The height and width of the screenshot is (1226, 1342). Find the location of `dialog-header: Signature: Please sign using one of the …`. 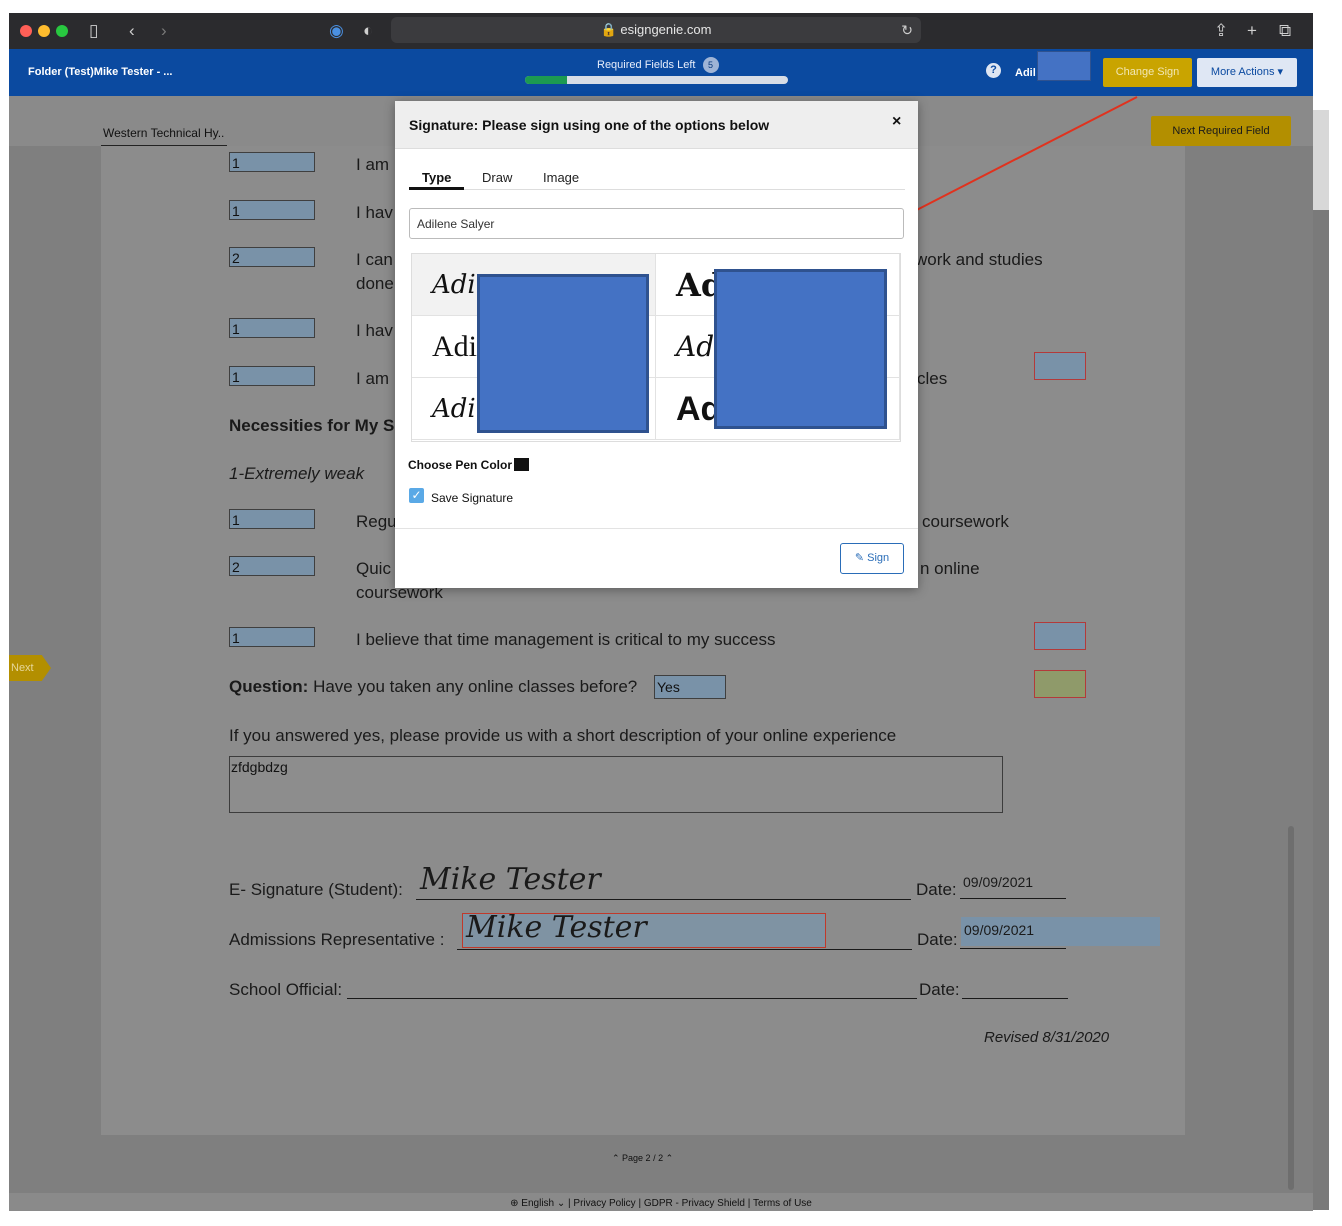

dialog-header: Signature: Please sign using one of the … is located at coordinates (656, 125).